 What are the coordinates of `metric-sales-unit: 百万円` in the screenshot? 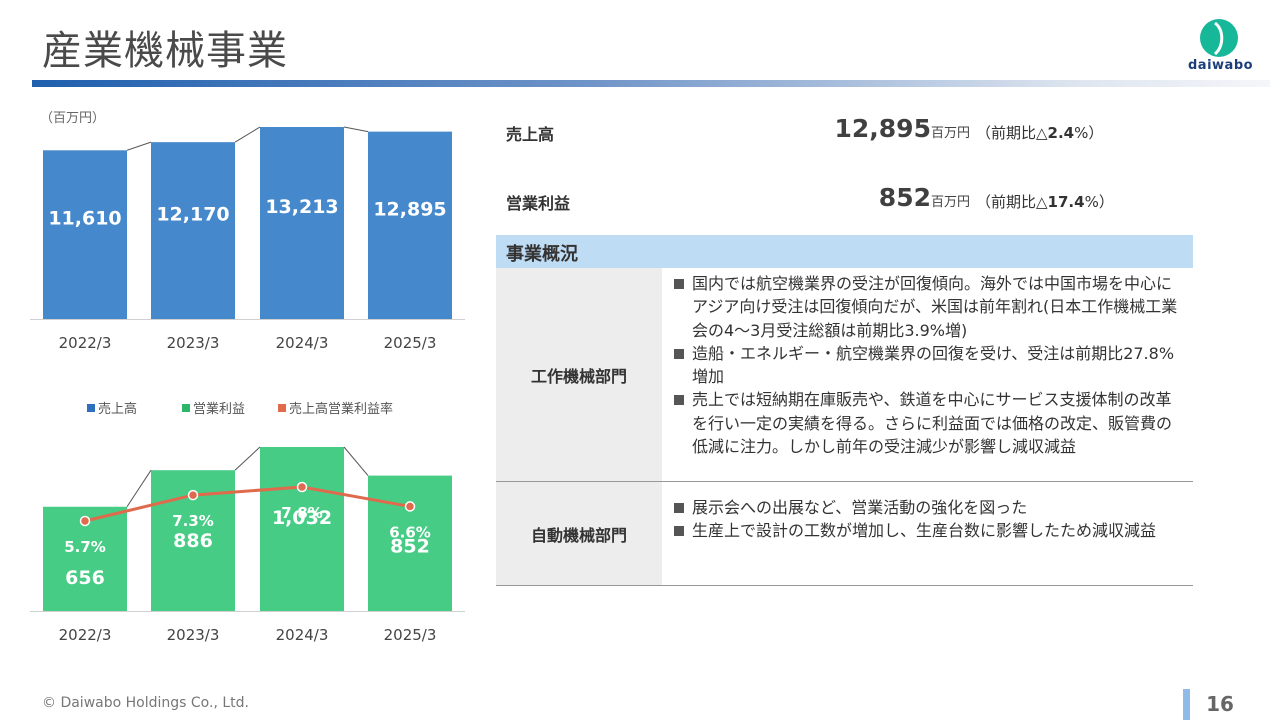 It's located at (950, 133).